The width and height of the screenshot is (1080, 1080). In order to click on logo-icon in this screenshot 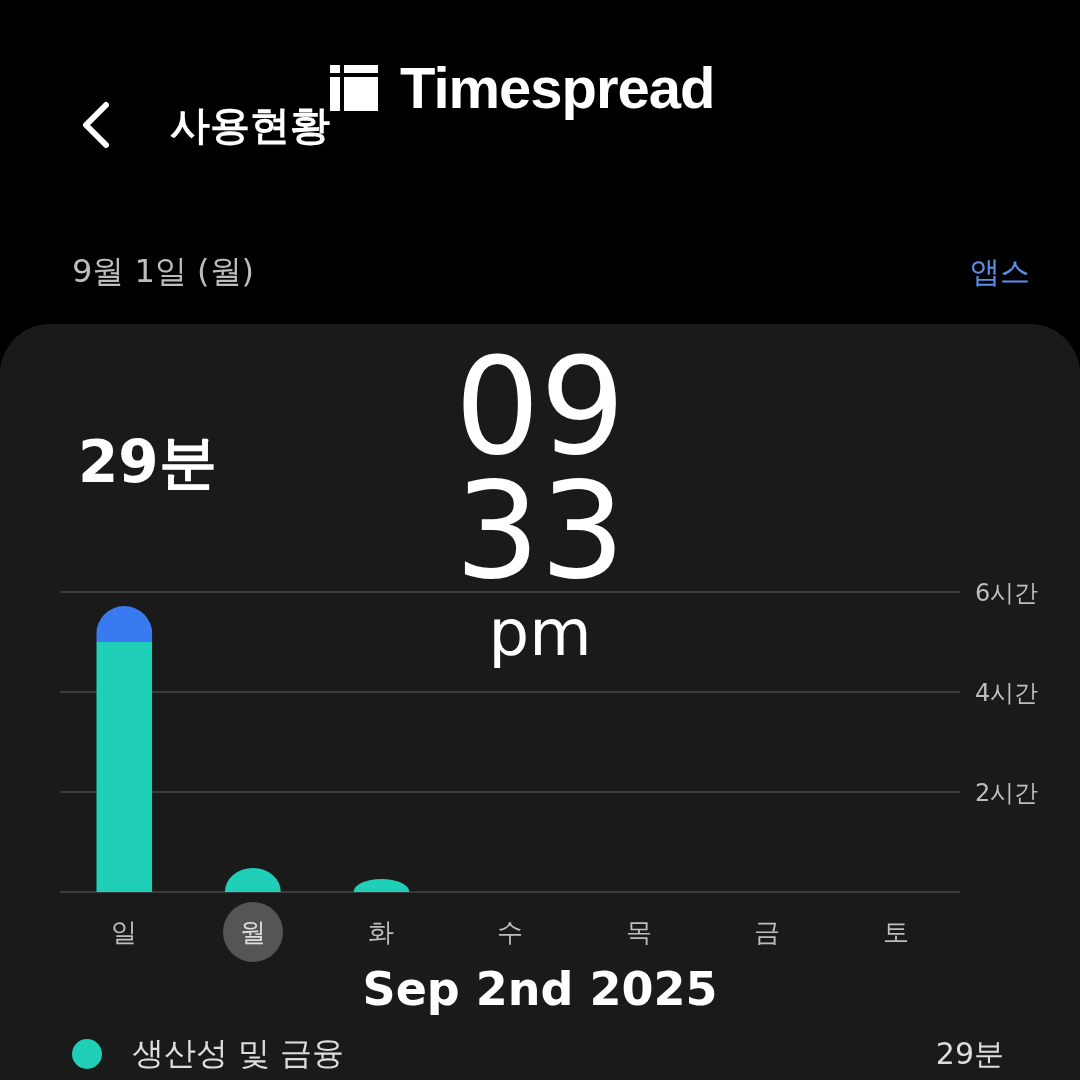, I will do `click(354, 87)`.